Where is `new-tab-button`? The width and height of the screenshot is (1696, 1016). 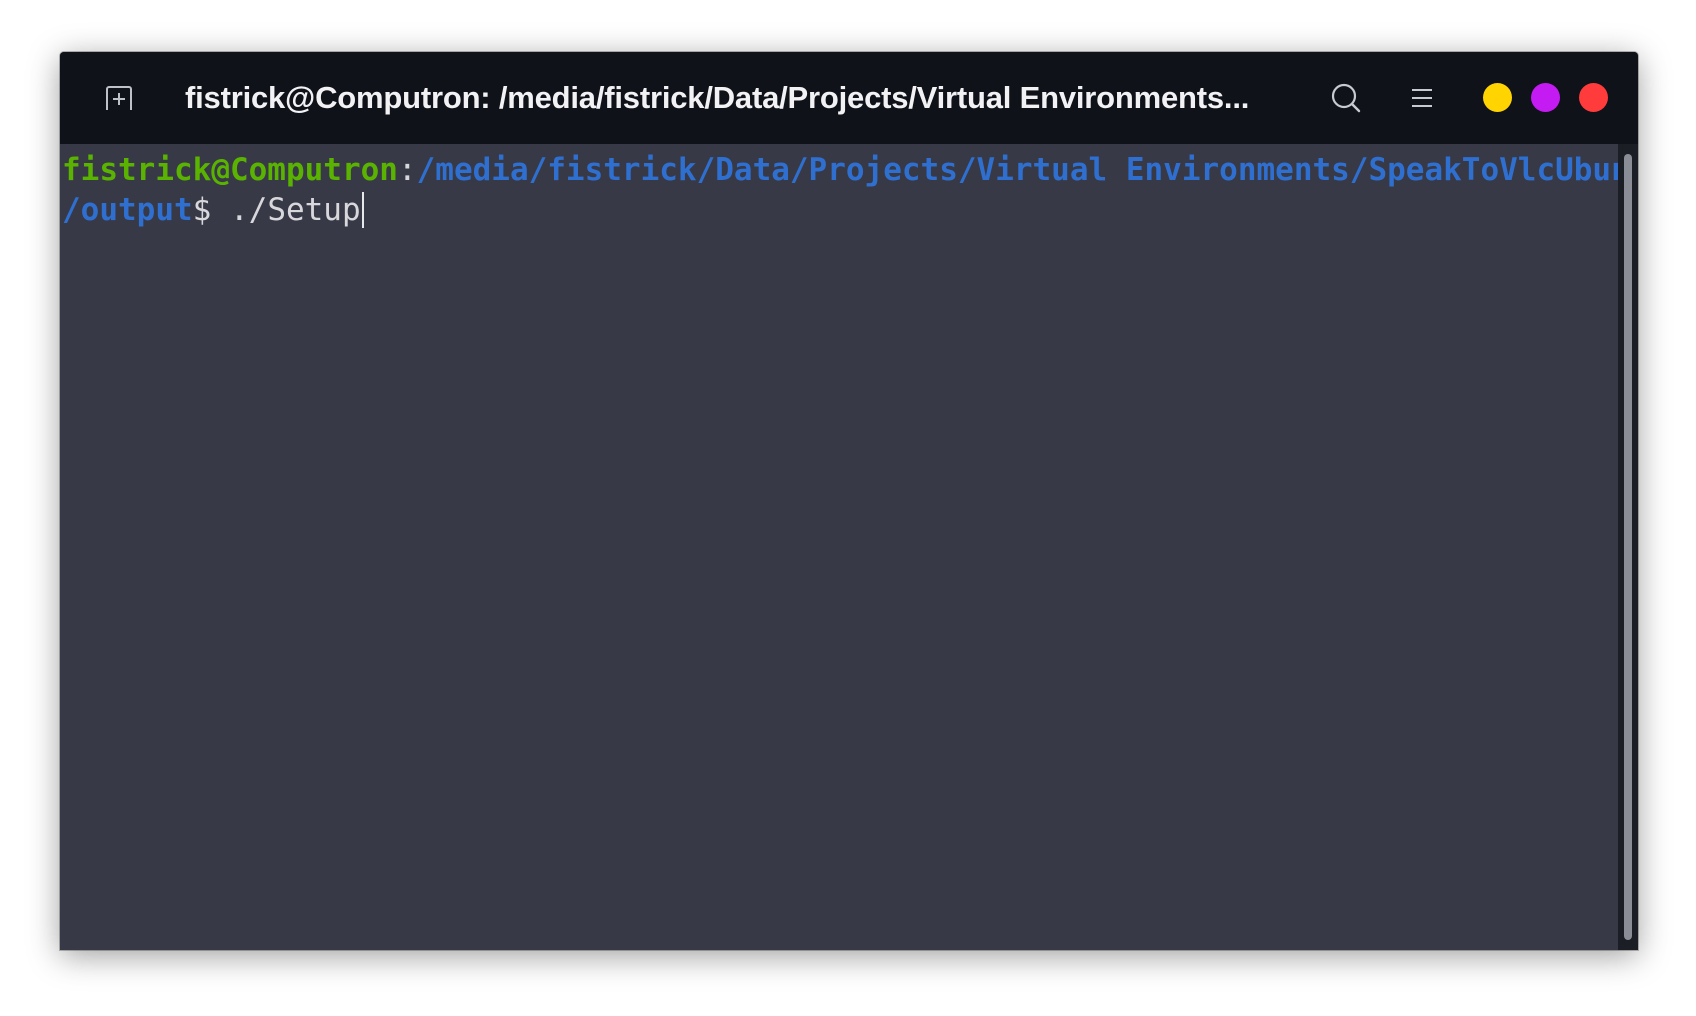
new-tab-button is located at coordinates (119, 98).